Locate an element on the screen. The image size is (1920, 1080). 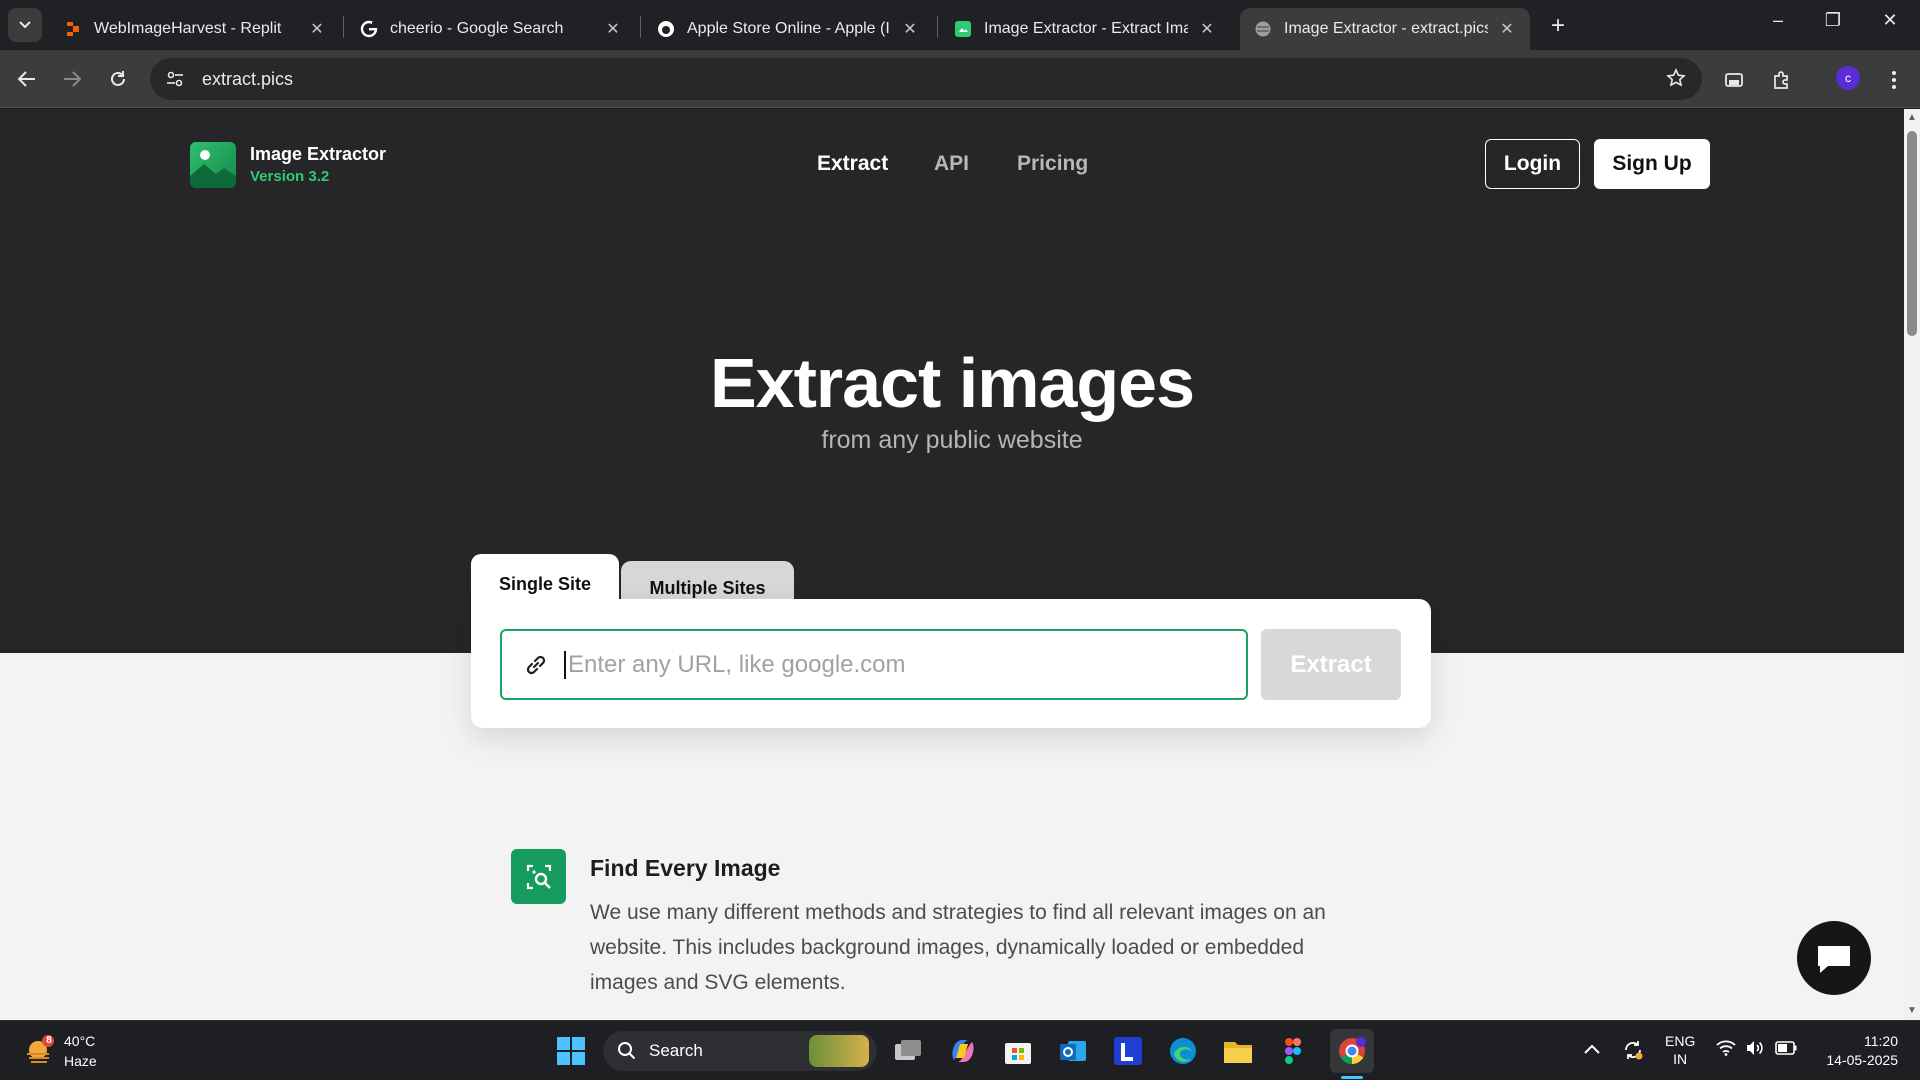
system-clock: 11:20 14-05-2025 is located at coordinates (1858, 1051).